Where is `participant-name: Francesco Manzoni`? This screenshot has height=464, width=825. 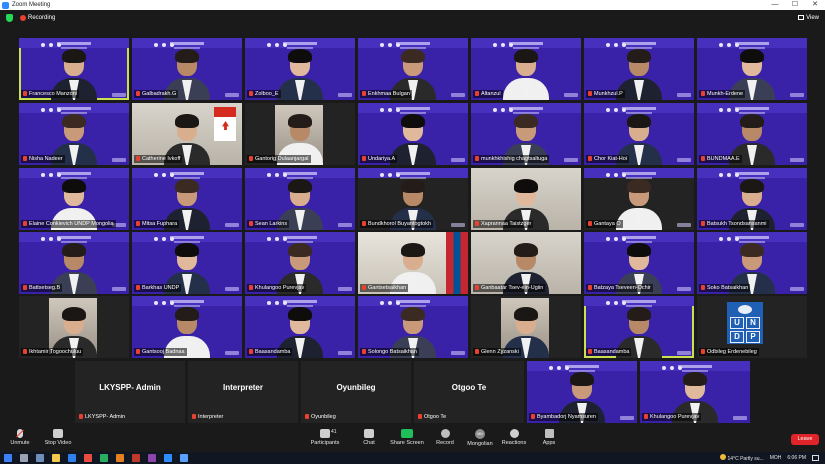 participant-name: Francesco Manzoni is located at coordinates (50, 94).